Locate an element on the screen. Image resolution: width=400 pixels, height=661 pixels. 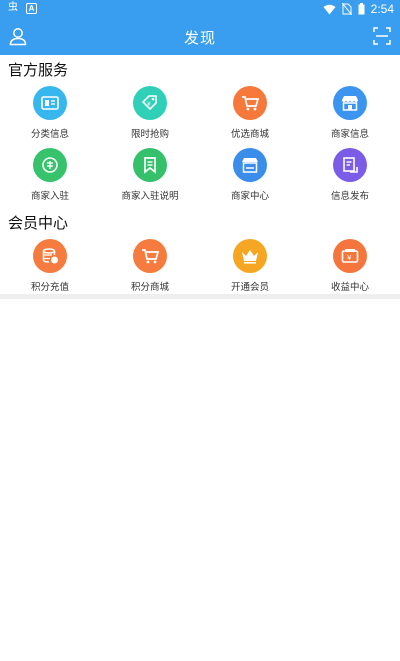
member-label: 开通会员 is located at coordinates (249, 287).